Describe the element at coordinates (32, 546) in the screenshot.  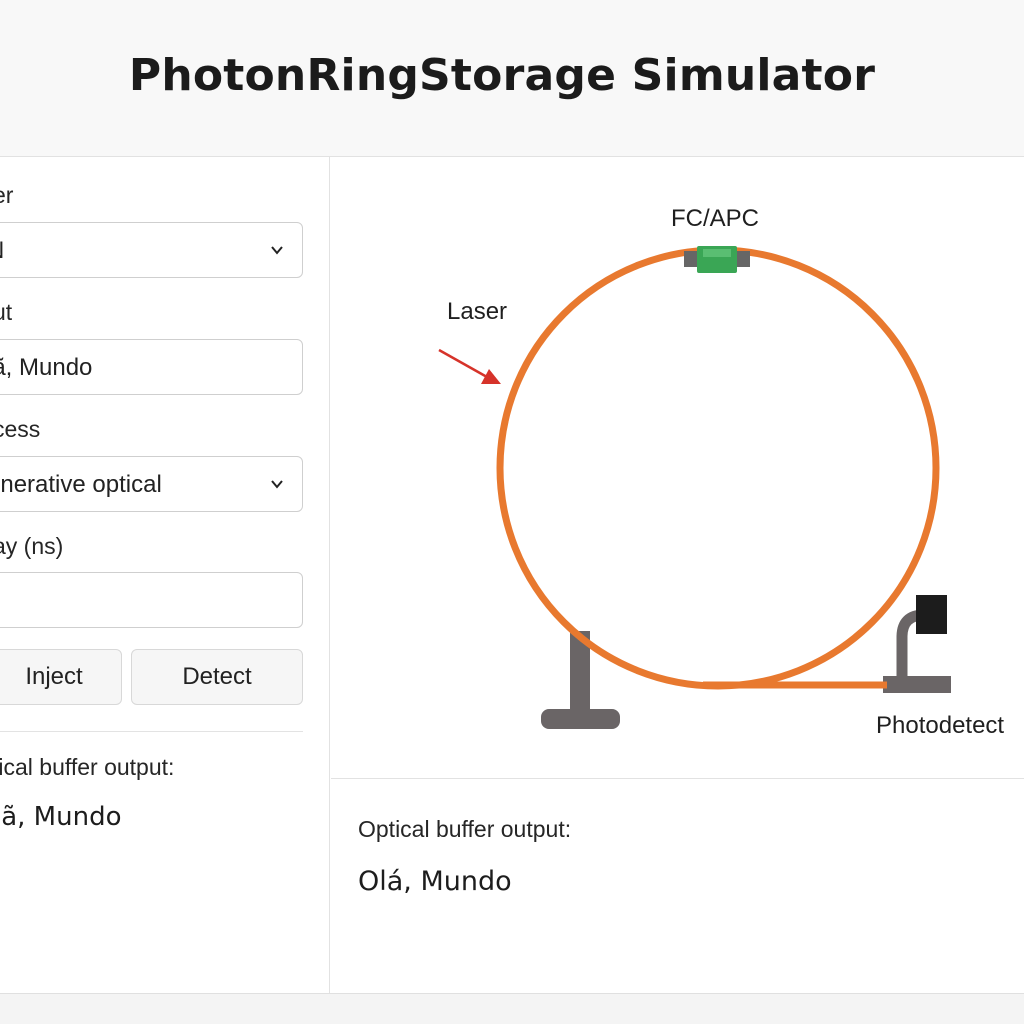
I see `field-label-3: ay (ns)` at that location.